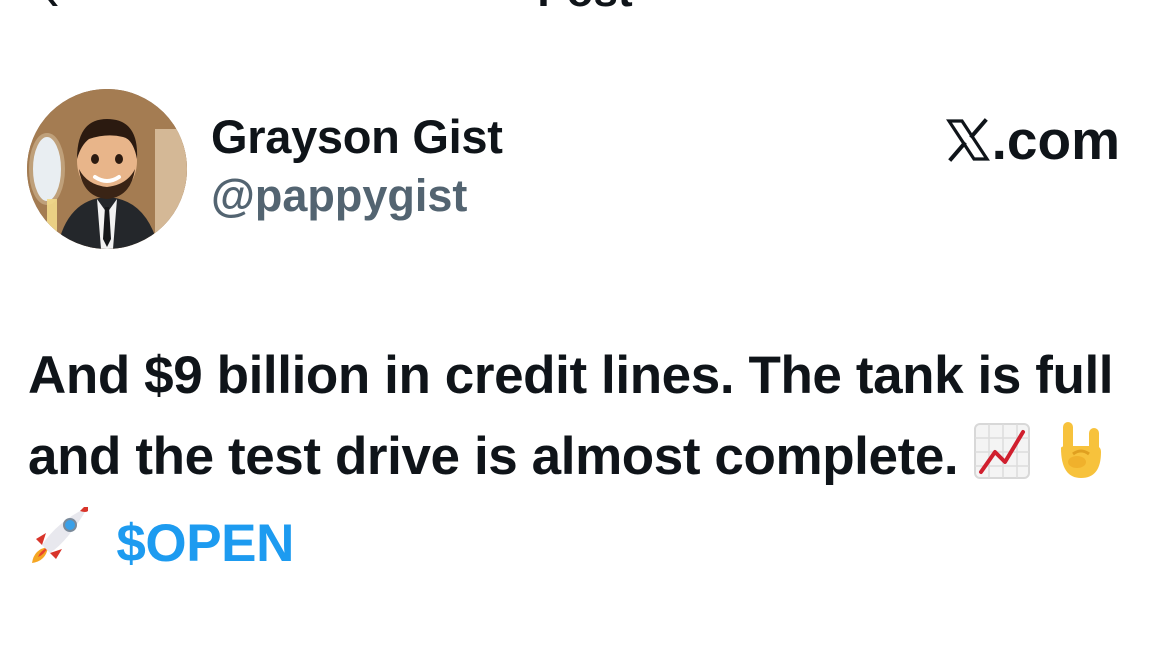  What do you see at coordinates (967, 140) in the screenshot?
I see `x-logo-icon` at bounding box center [967, 140].